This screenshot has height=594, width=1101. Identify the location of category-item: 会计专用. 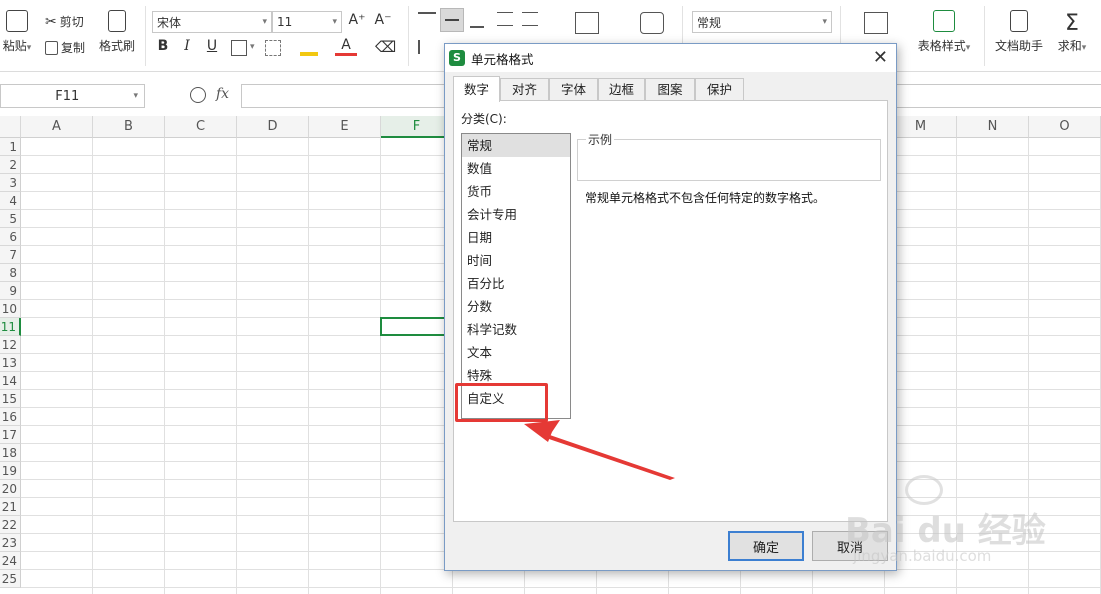
(516, 214).